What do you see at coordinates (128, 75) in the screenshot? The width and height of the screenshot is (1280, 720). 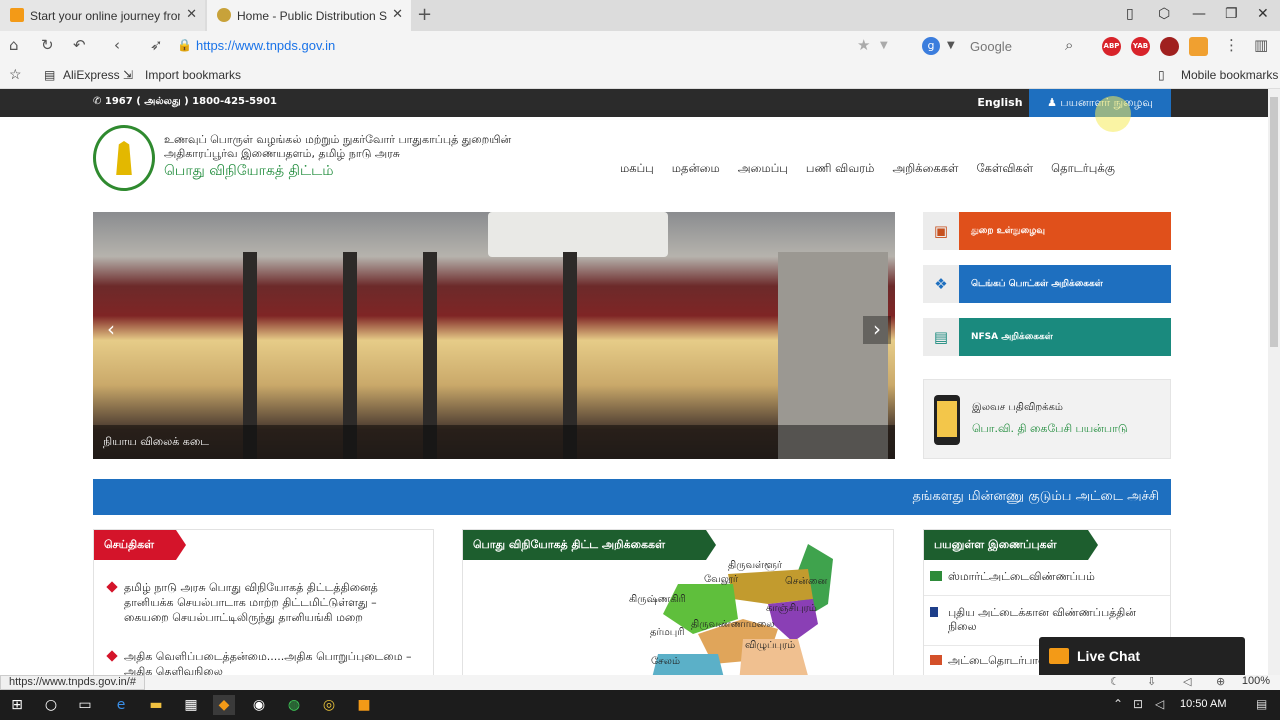 I see `import-icon: ⇲` at bounding box center [128, 75].